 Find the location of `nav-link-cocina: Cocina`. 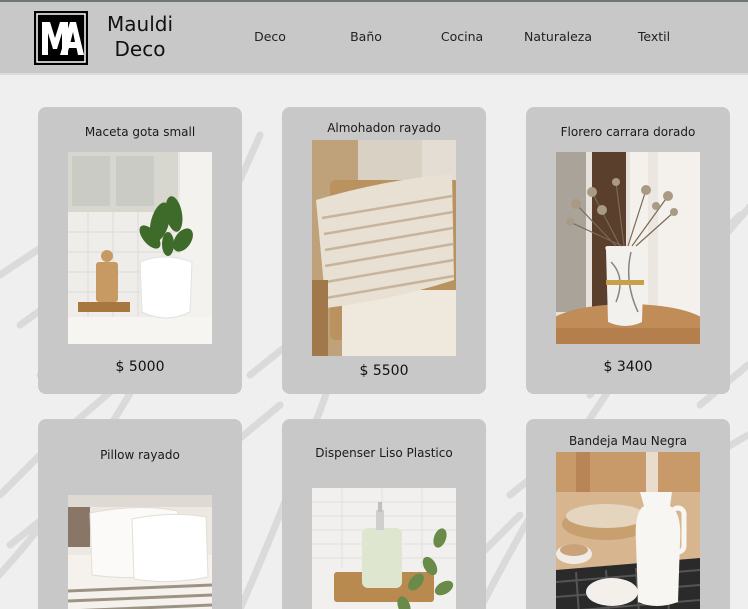

nav-link-cocina: Cocina is located at coordinates (462, 36).